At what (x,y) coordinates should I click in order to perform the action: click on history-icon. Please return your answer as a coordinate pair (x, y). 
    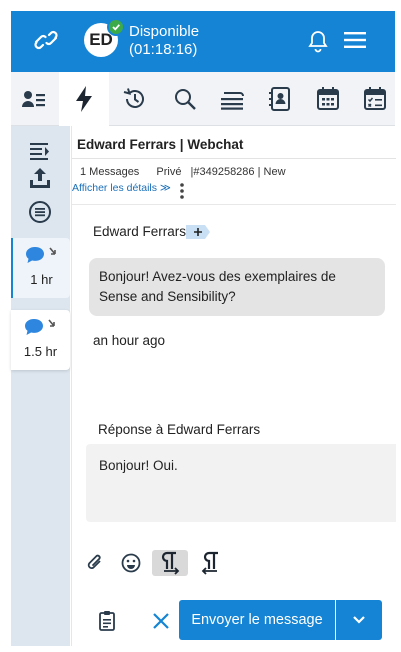
    Looking at the image, I should click on (135, 99).